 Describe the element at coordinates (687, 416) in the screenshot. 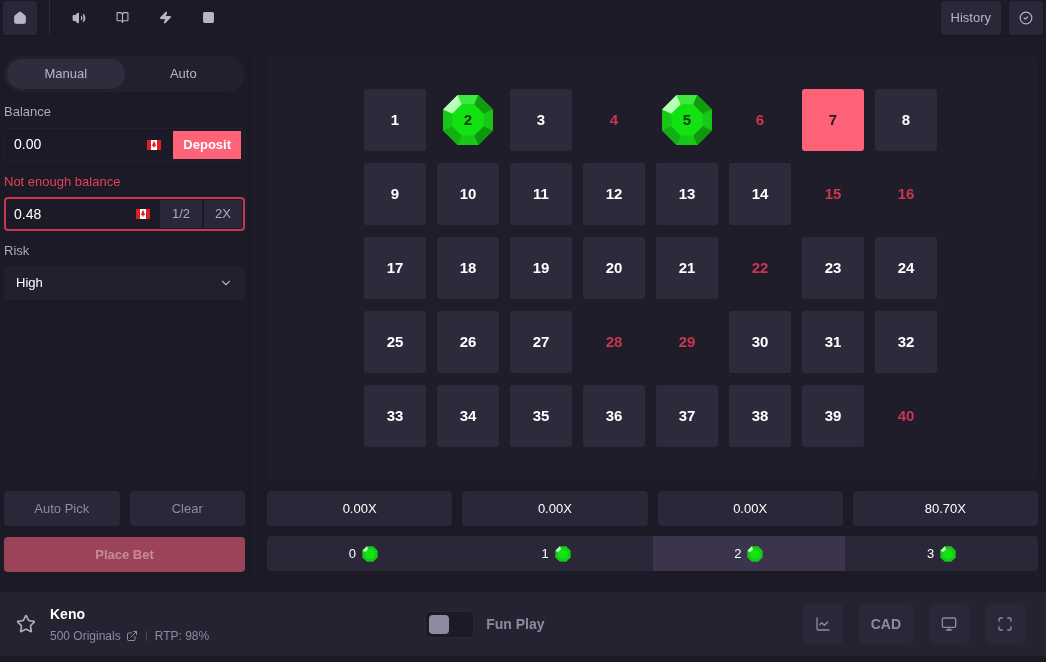

I see `number-tile: 37` at that location.